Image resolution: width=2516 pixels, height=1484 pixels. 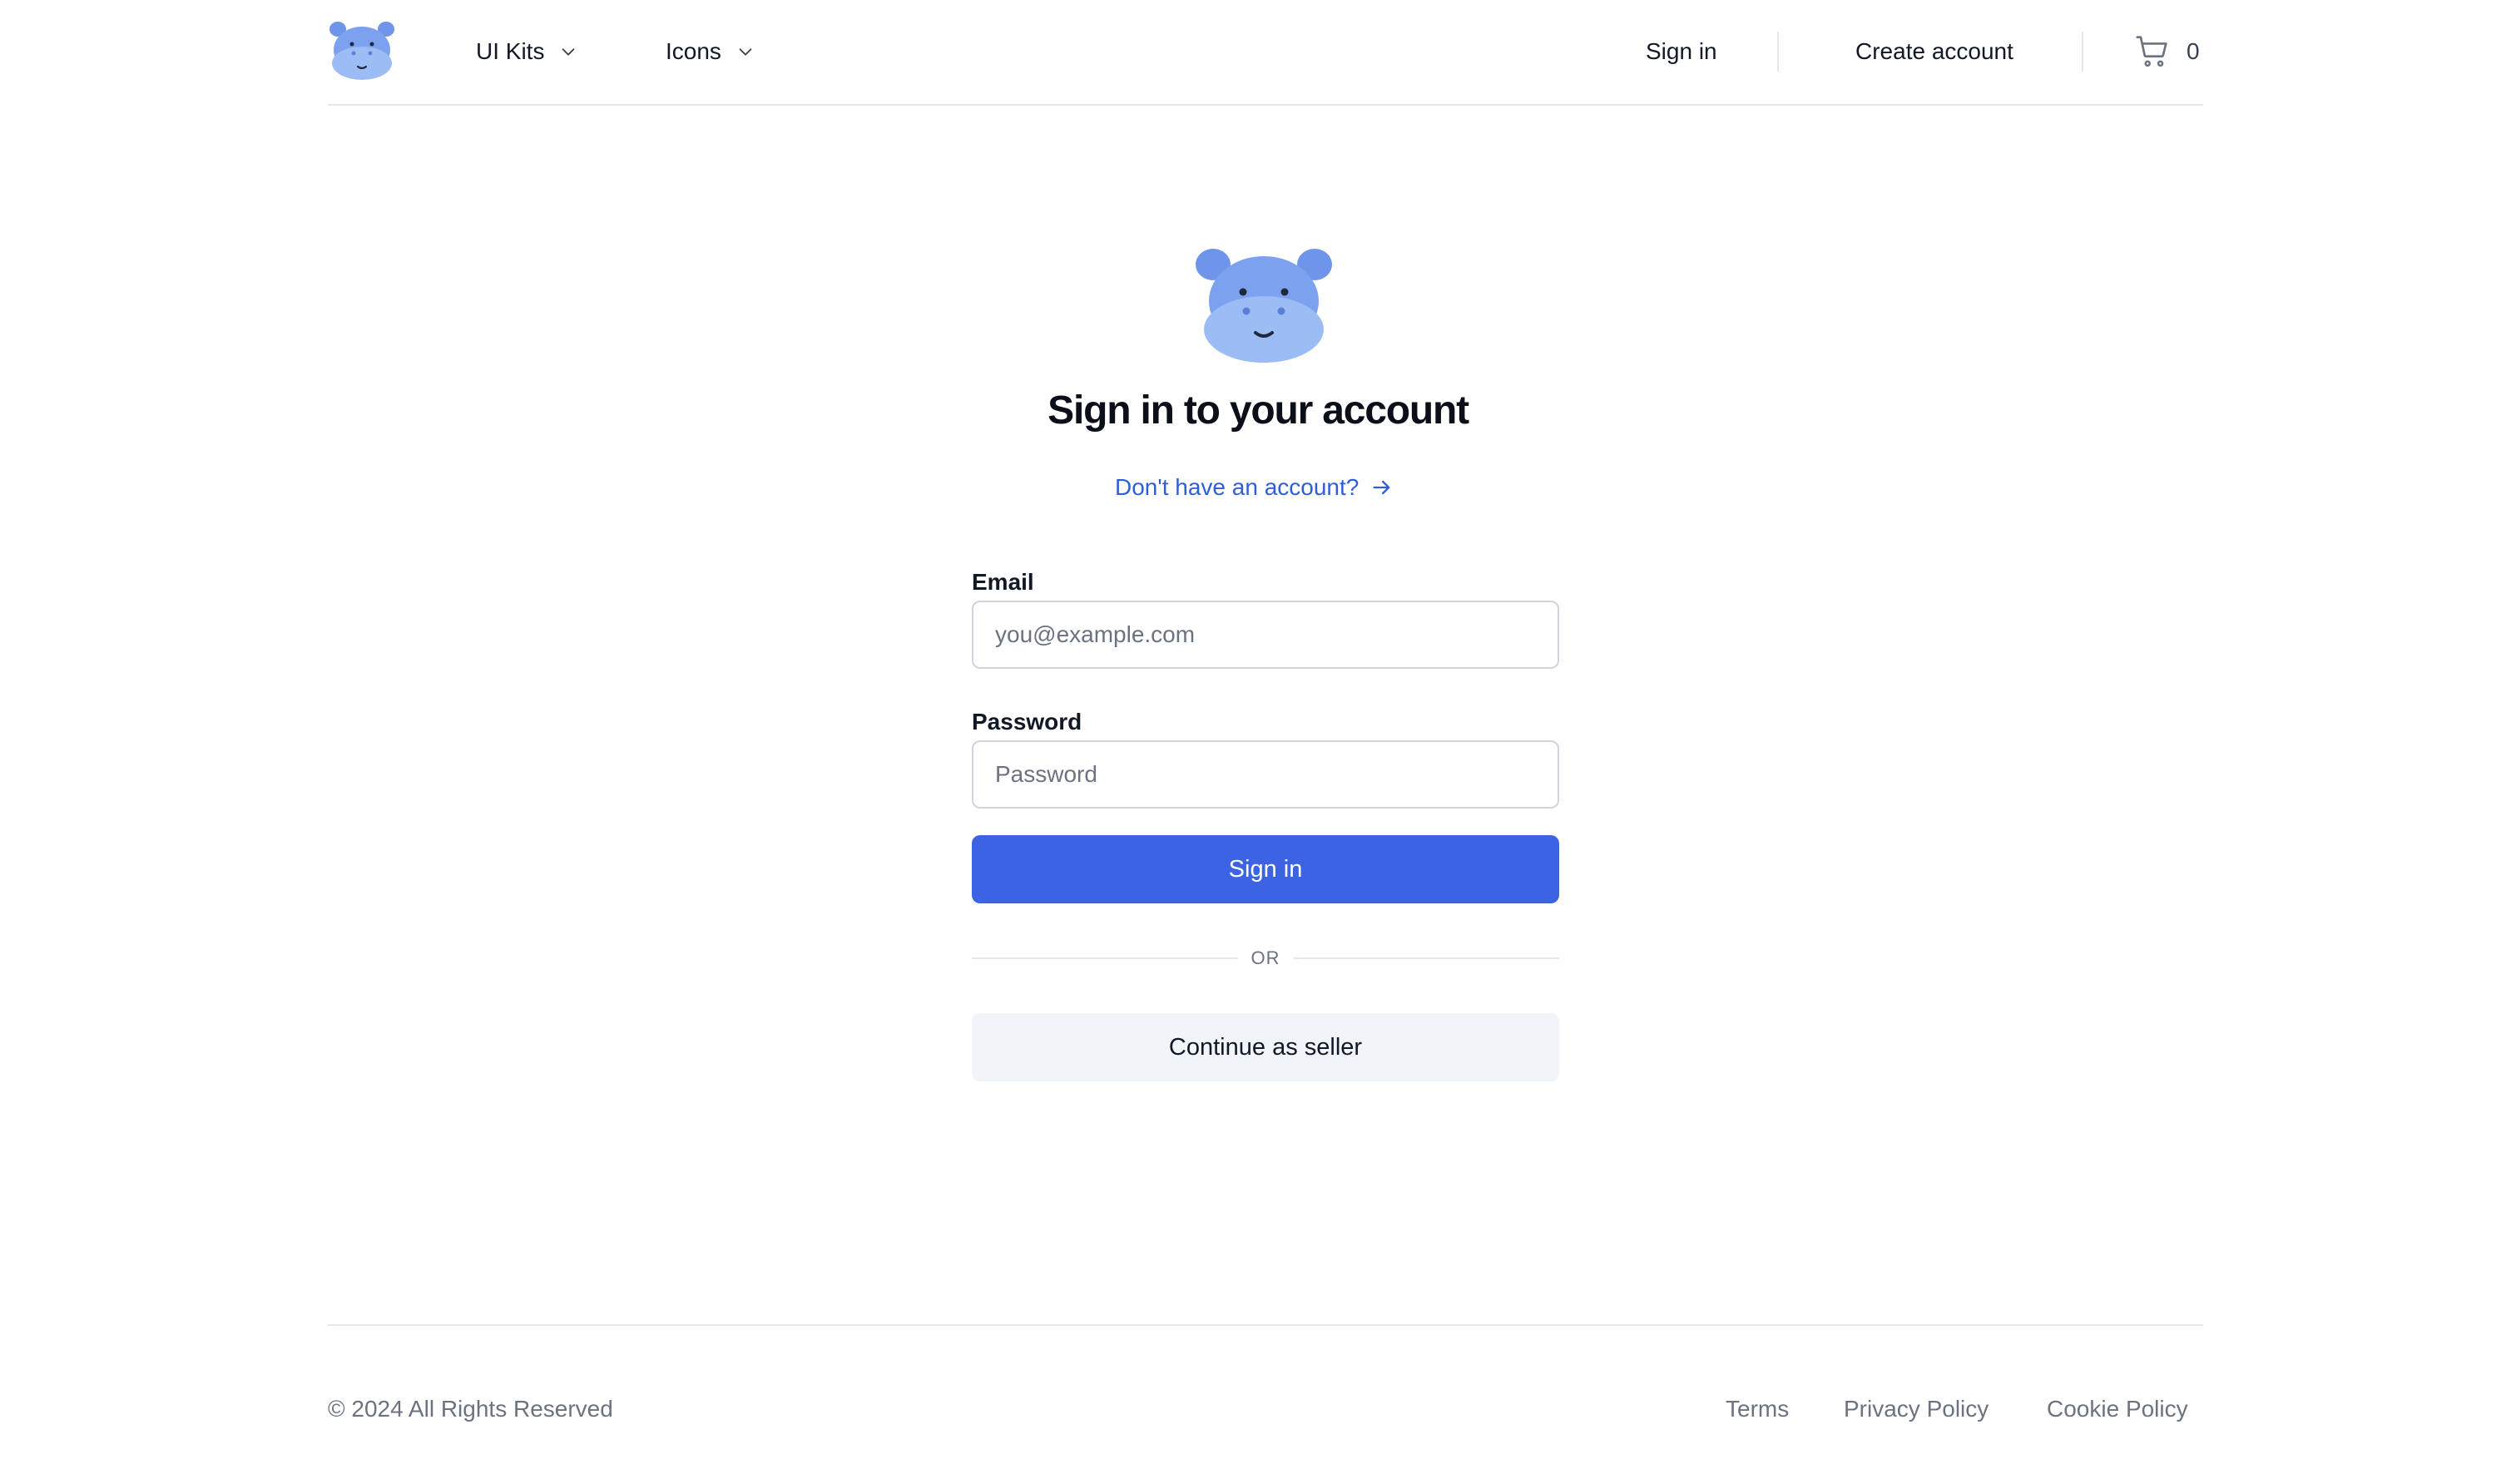 What do you see at coordinates (1381, 487) in the screenshot?
I see `arrow-right-icon` at bounding box center [1381, 487].